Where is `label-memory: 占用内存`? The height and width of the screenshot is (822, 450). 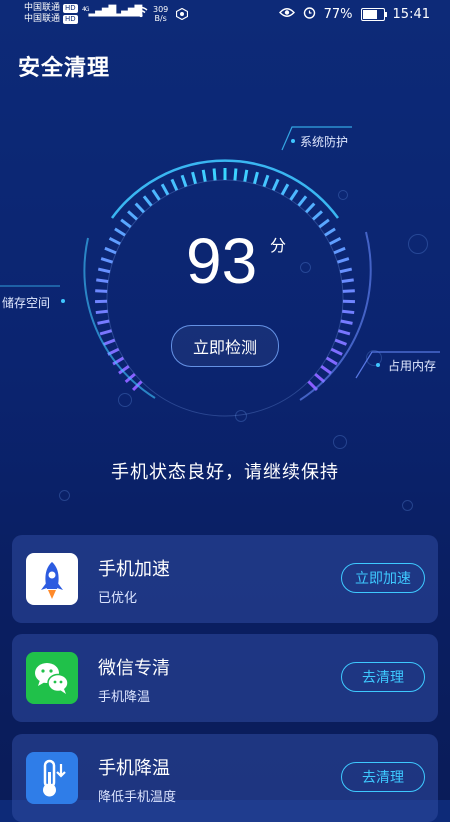 label-memory: 占用内存 is located at coordinates (412, 365).